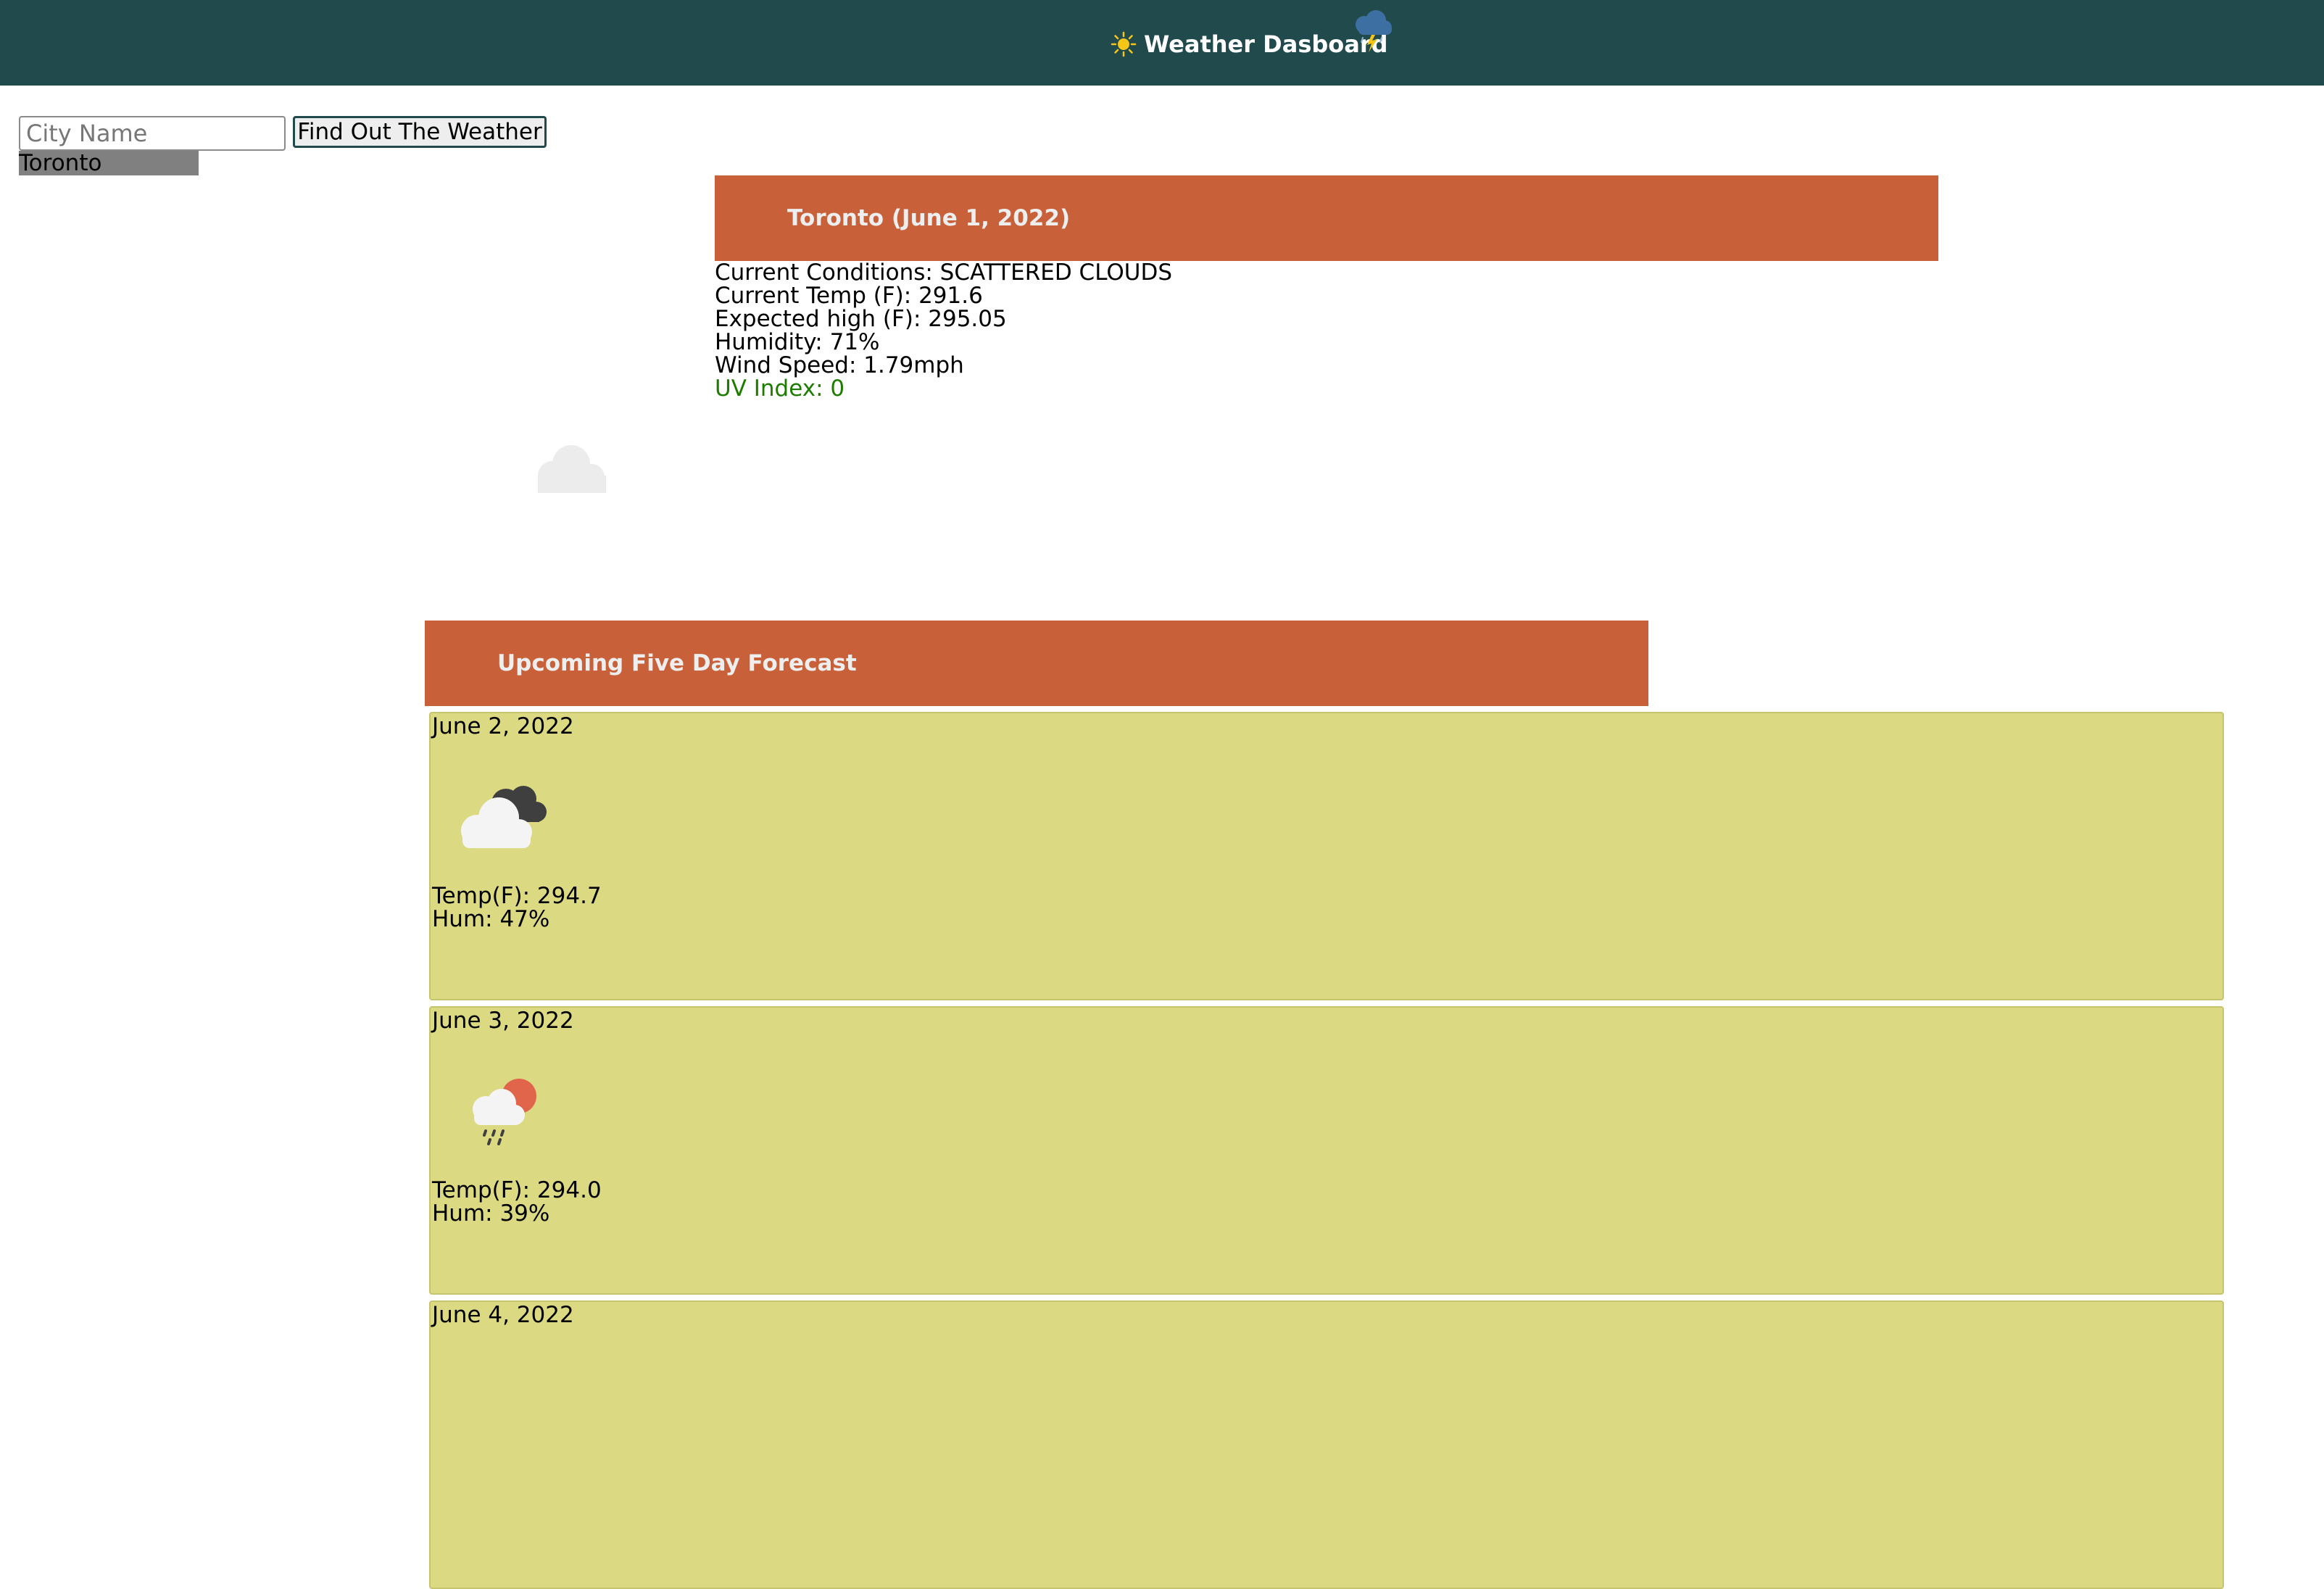  Describe the element at coordinates (1249, 44) in the screenshot. I see `header-title-group: Weather Dasboard` at that location.